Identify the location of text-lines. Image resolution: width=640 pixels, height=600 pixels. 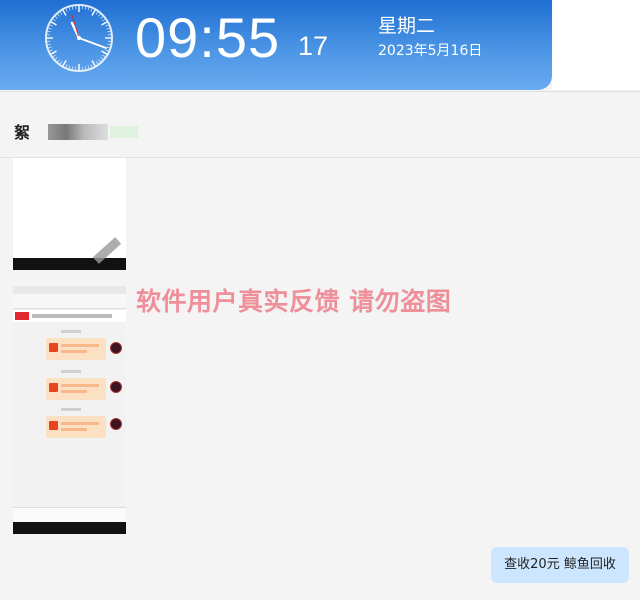
(72, 316).